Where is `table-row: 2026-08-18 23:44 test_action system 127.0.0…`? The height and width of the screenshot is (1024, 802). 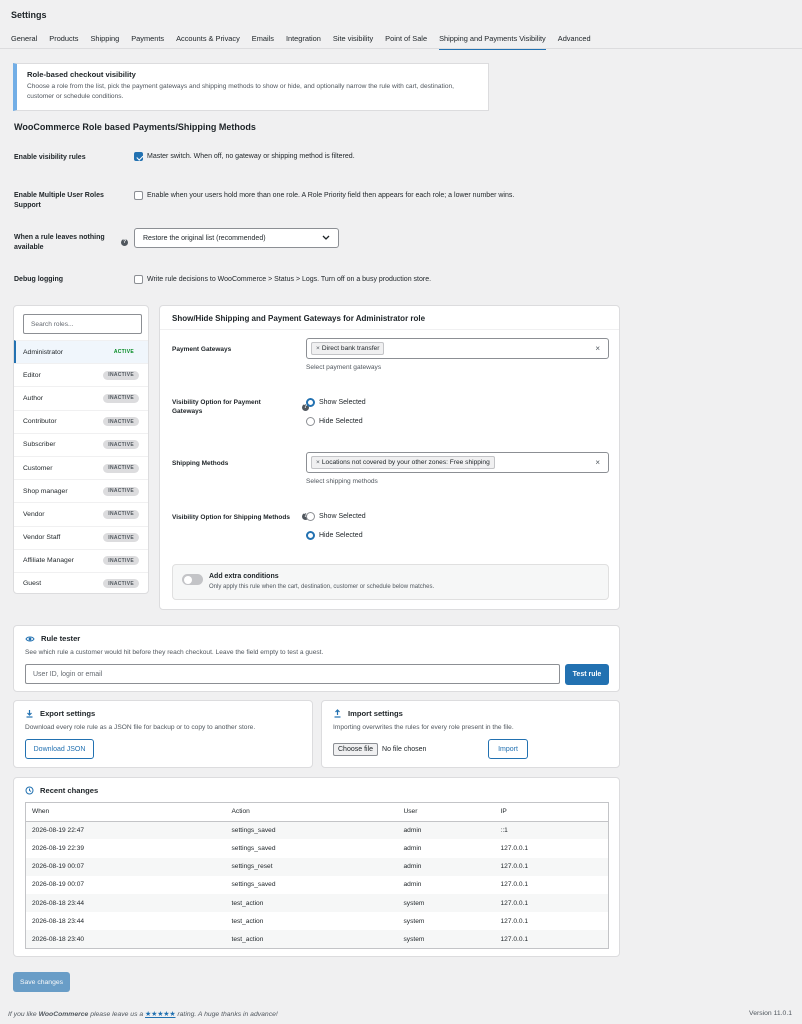
table-row: 2026-08-18 23:44 test_action system 127.0.0… is located at coordinates (317, 903).